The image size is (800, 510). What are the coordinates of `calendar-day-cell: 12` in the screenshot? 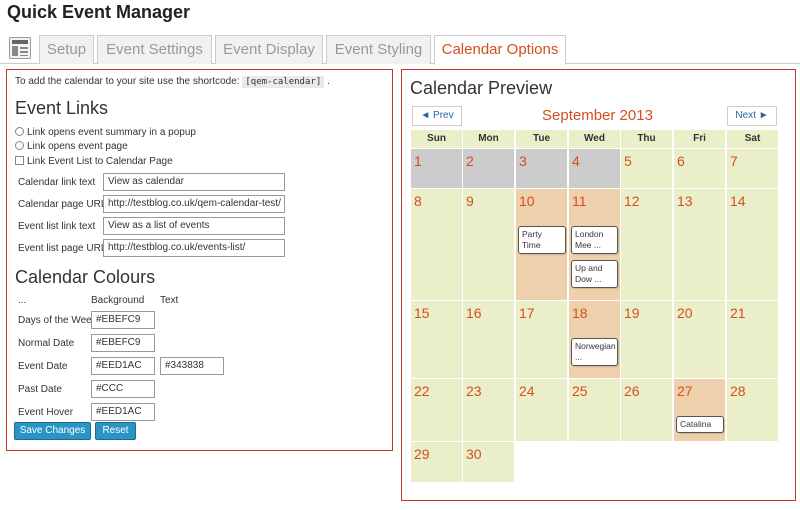 It's located at (646, 244).